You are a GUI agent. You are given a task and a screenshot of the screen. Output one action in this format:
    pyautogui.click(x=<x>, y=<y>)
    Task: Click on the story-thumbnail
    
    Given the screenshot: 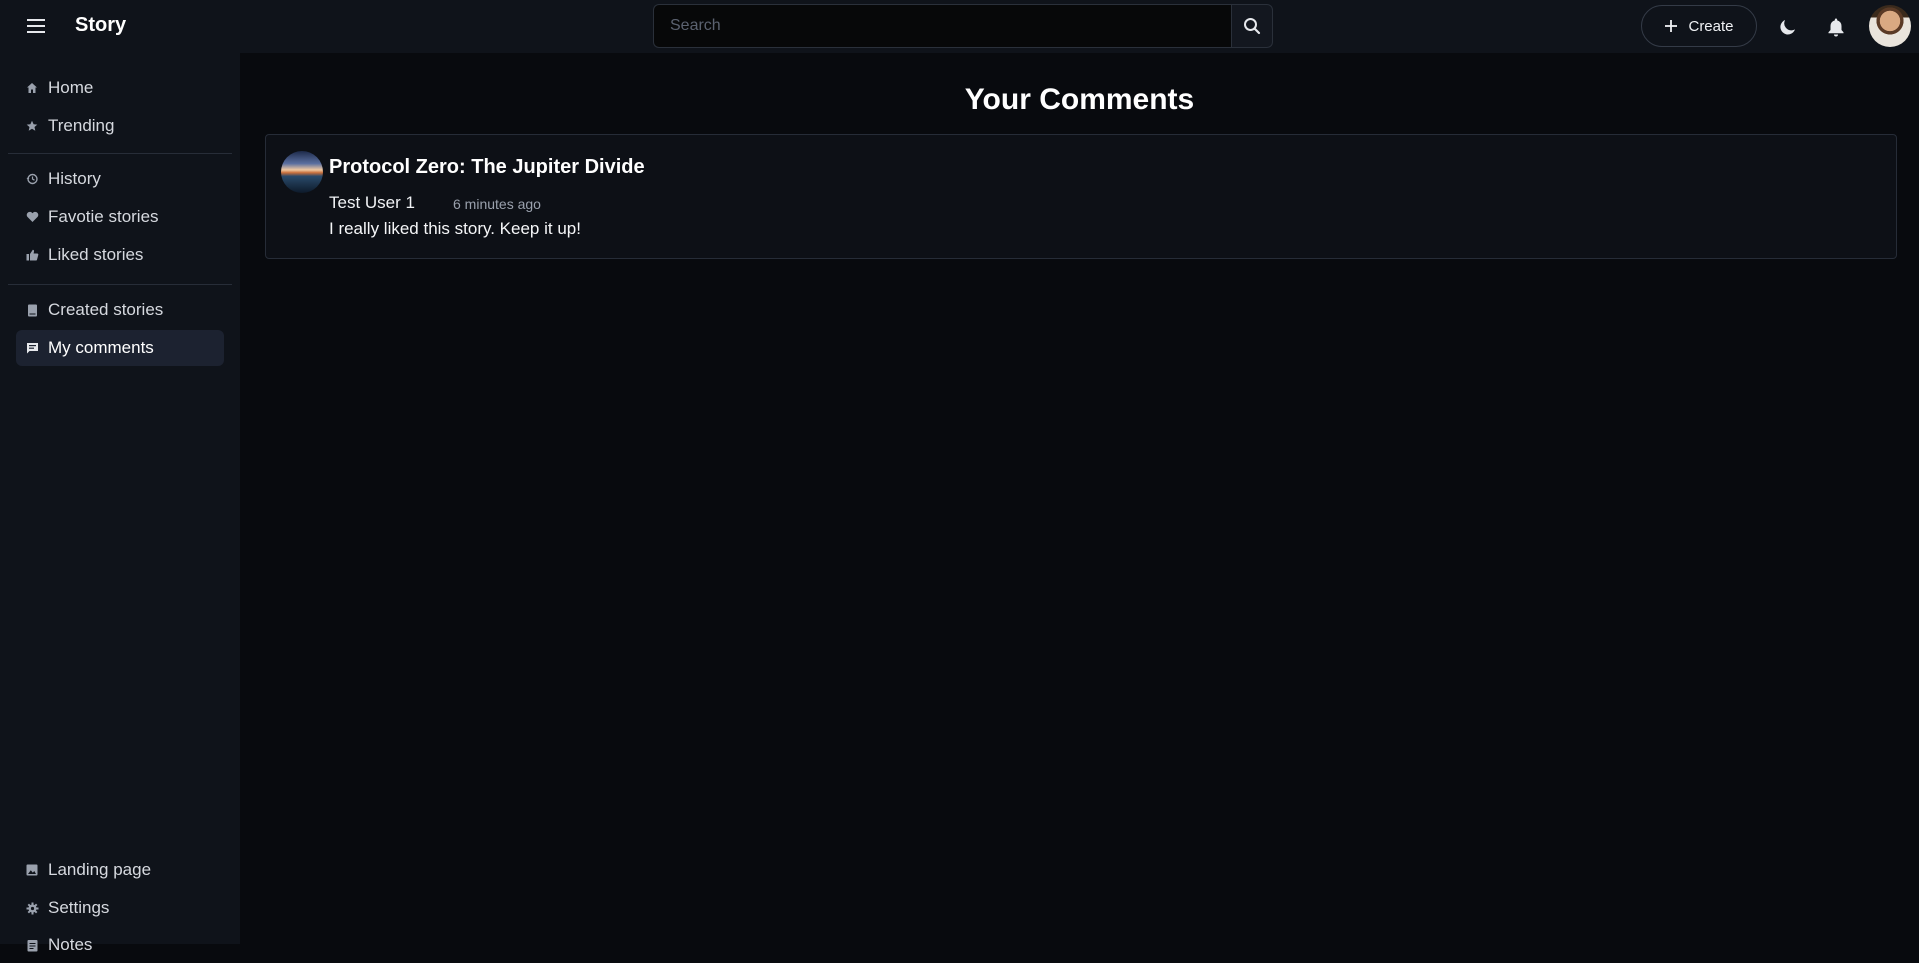 What is the action you would take?
    pyautogui.click(x=302, y=172)
    